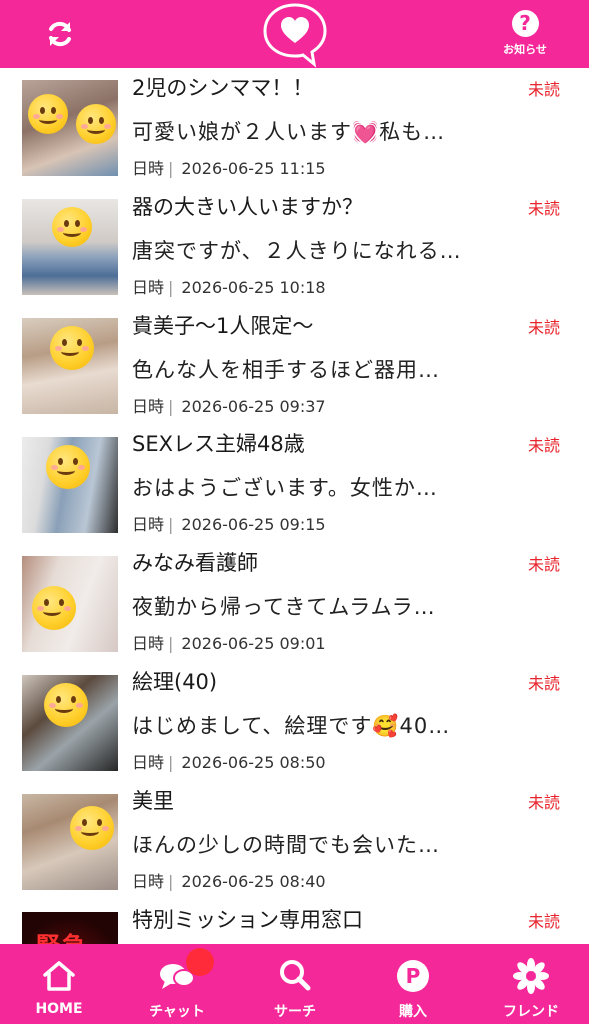 This screenshot has width=589, height=1024. I want to click on nav-chat-label: チャット, so click(177, 1012).